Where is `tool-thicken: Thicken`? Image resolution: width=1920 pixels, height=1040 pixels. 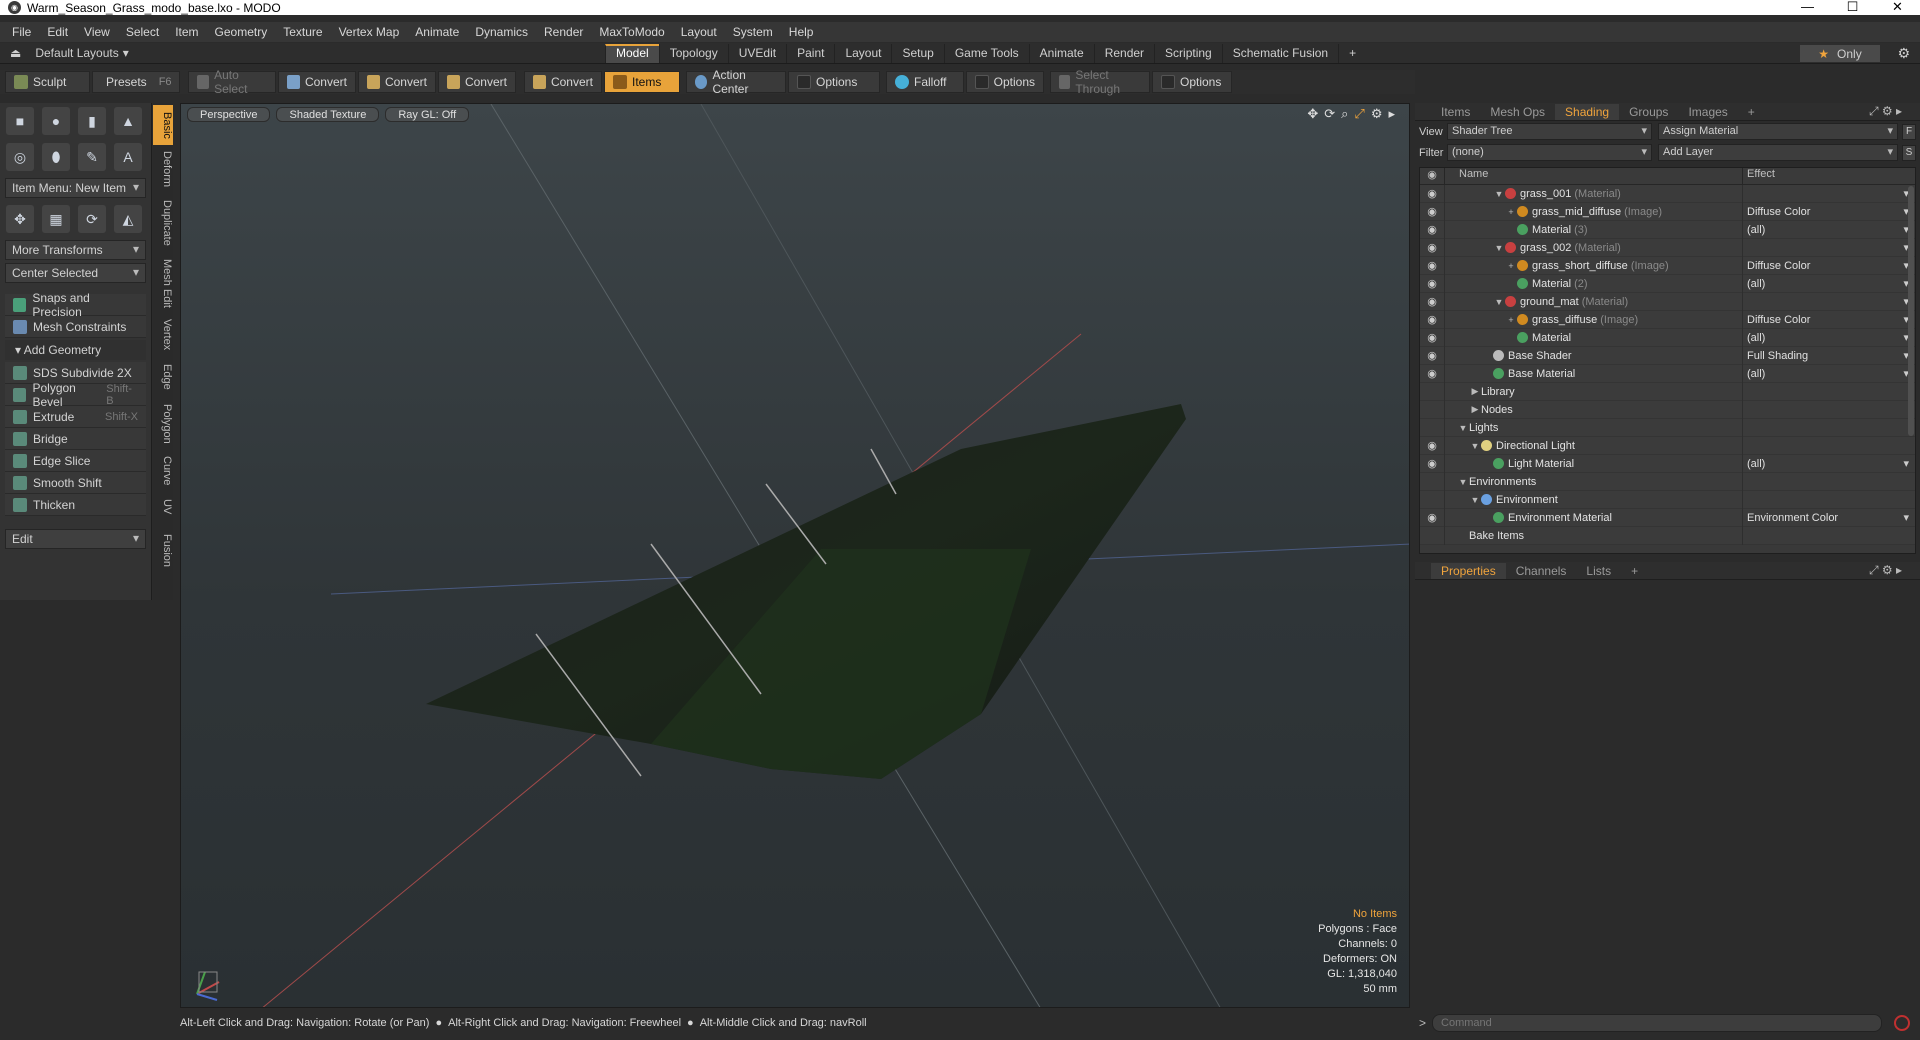 tool-thicken: Thicken is located at coordinates (75, 505).